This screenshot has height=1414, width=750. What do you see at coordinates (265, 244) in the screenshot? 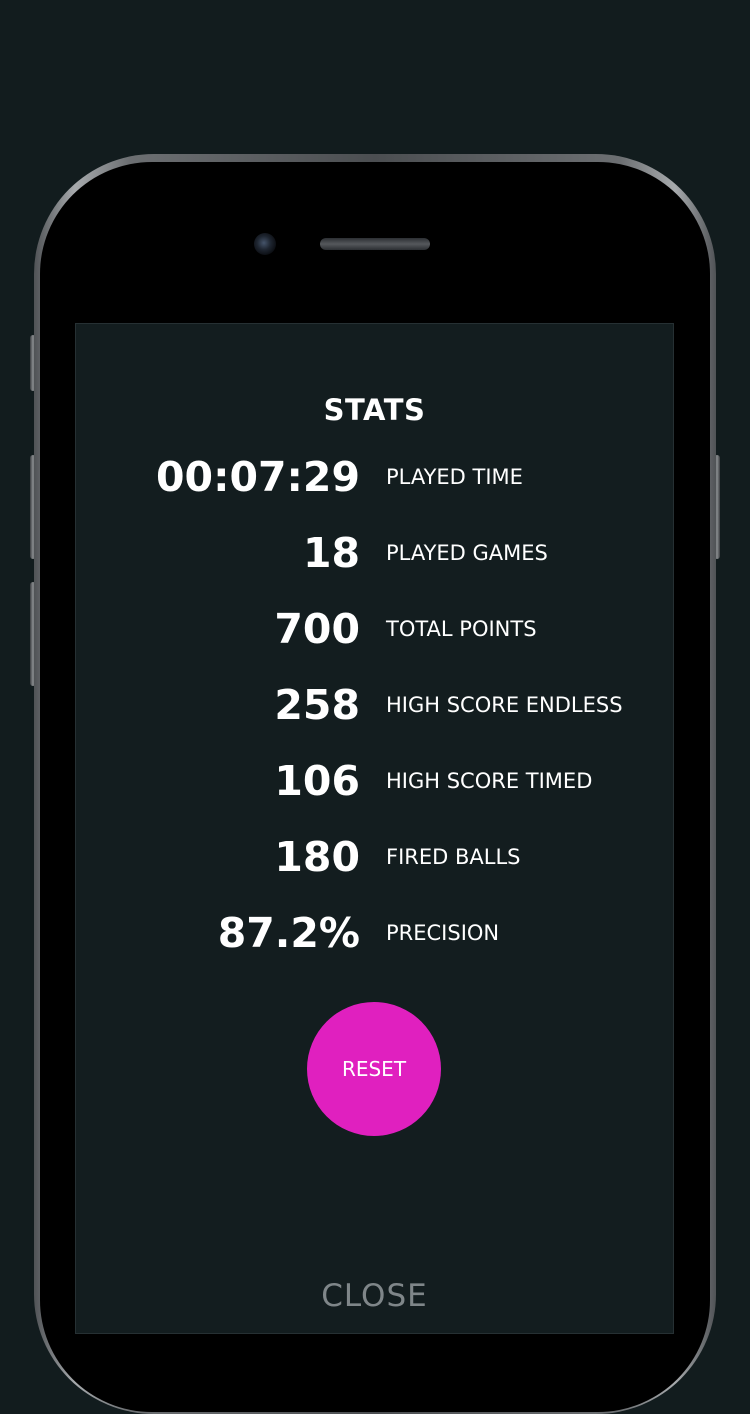
I see `front-camera-icon` at bounding box center [265, 244].